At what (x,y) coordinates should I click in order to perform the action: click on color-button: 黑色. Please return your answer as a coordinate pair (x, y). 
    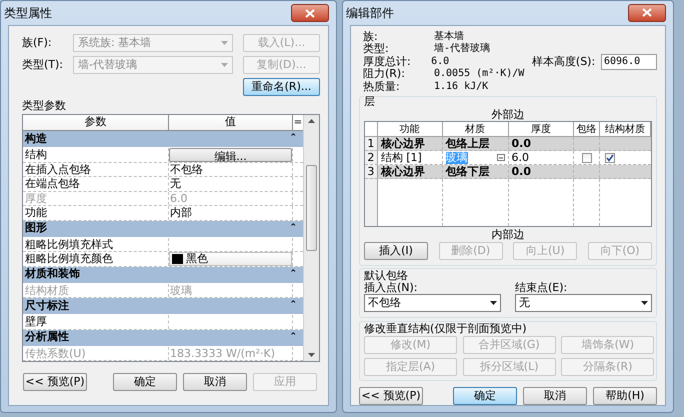
    Looking at the image, I should click on (230, 259).